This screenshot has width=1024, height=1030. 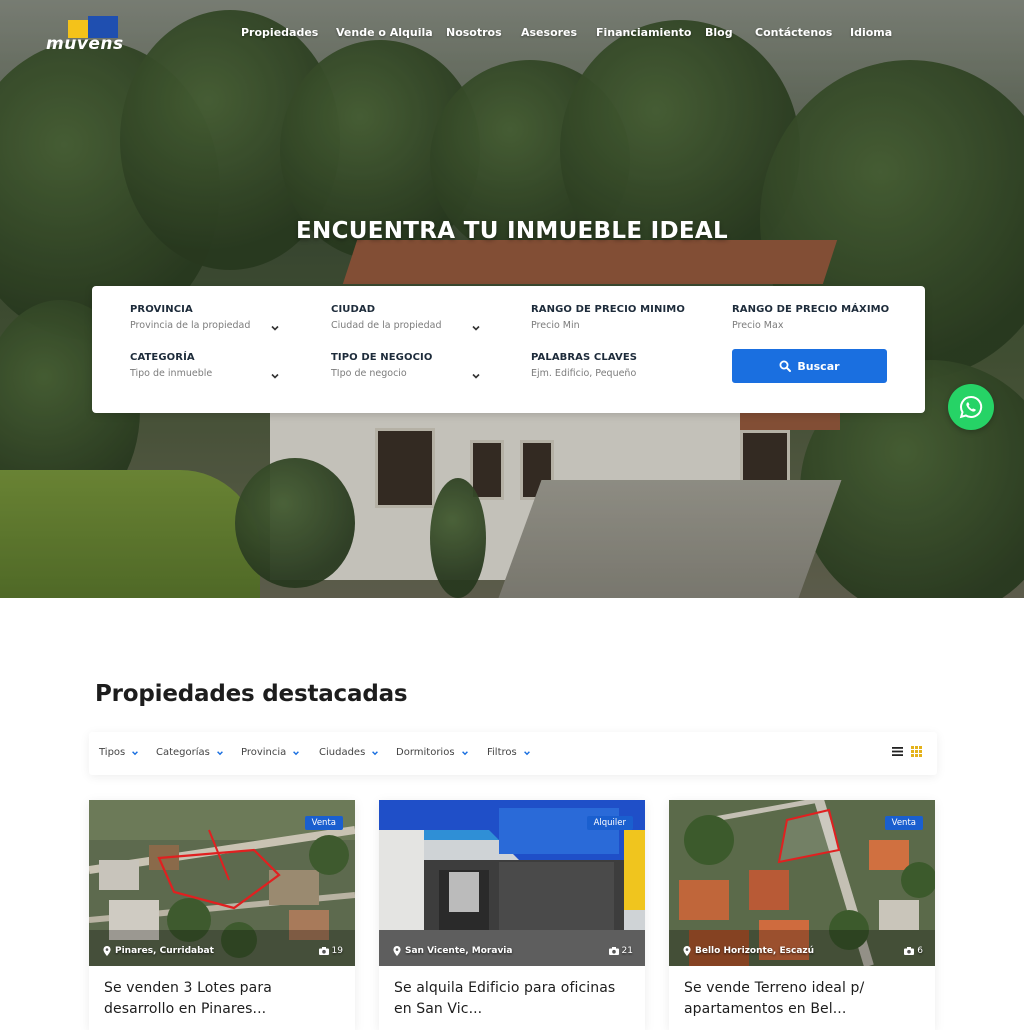 I want to click on logo-wordmark: muvens, so click(x=85, y=44).